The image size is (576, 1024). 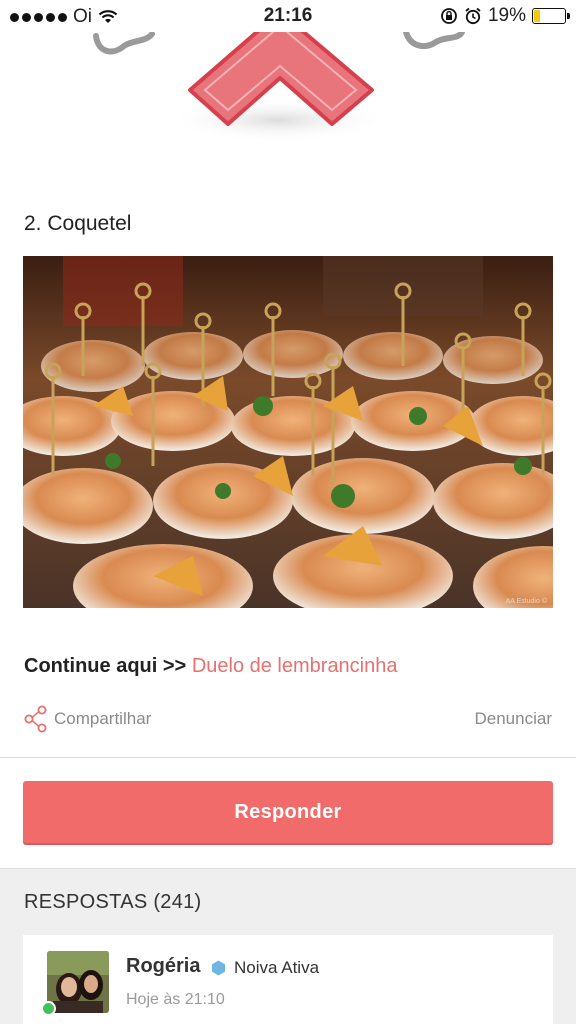 What do you see at coordinates (537, 16) in the screenshot?
I see `battery-level` at bounding box center [537, 16].